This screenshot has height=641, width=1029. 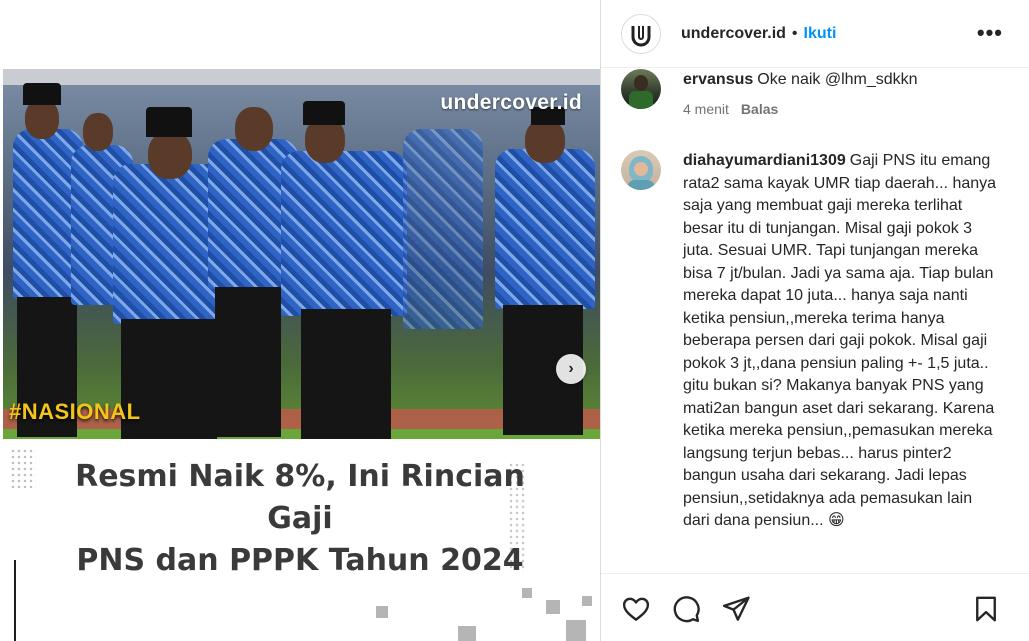 I want to click on post-headline-line2: PNS dan PPPK Tahun 2024, so click(x=300, y=560).